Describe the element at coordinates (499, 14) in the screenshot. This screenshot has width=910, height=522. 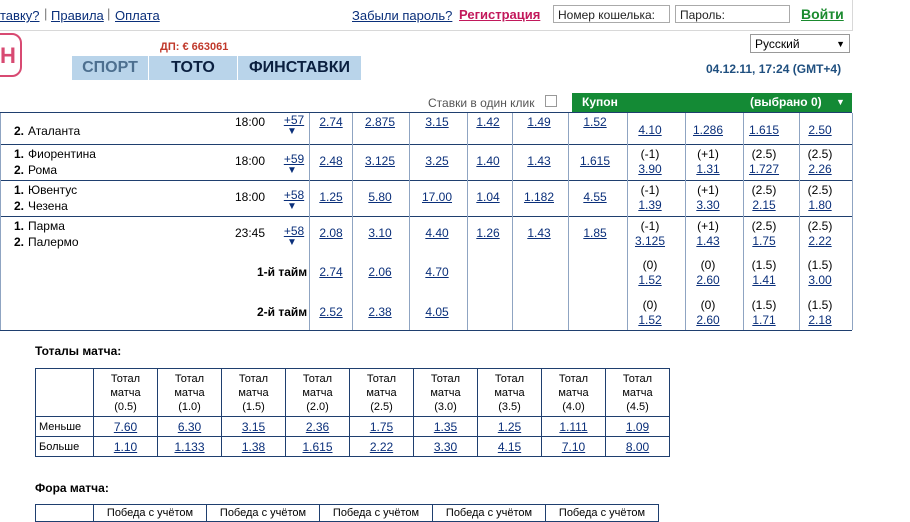
I see `register-link: Регистрация` at that location.